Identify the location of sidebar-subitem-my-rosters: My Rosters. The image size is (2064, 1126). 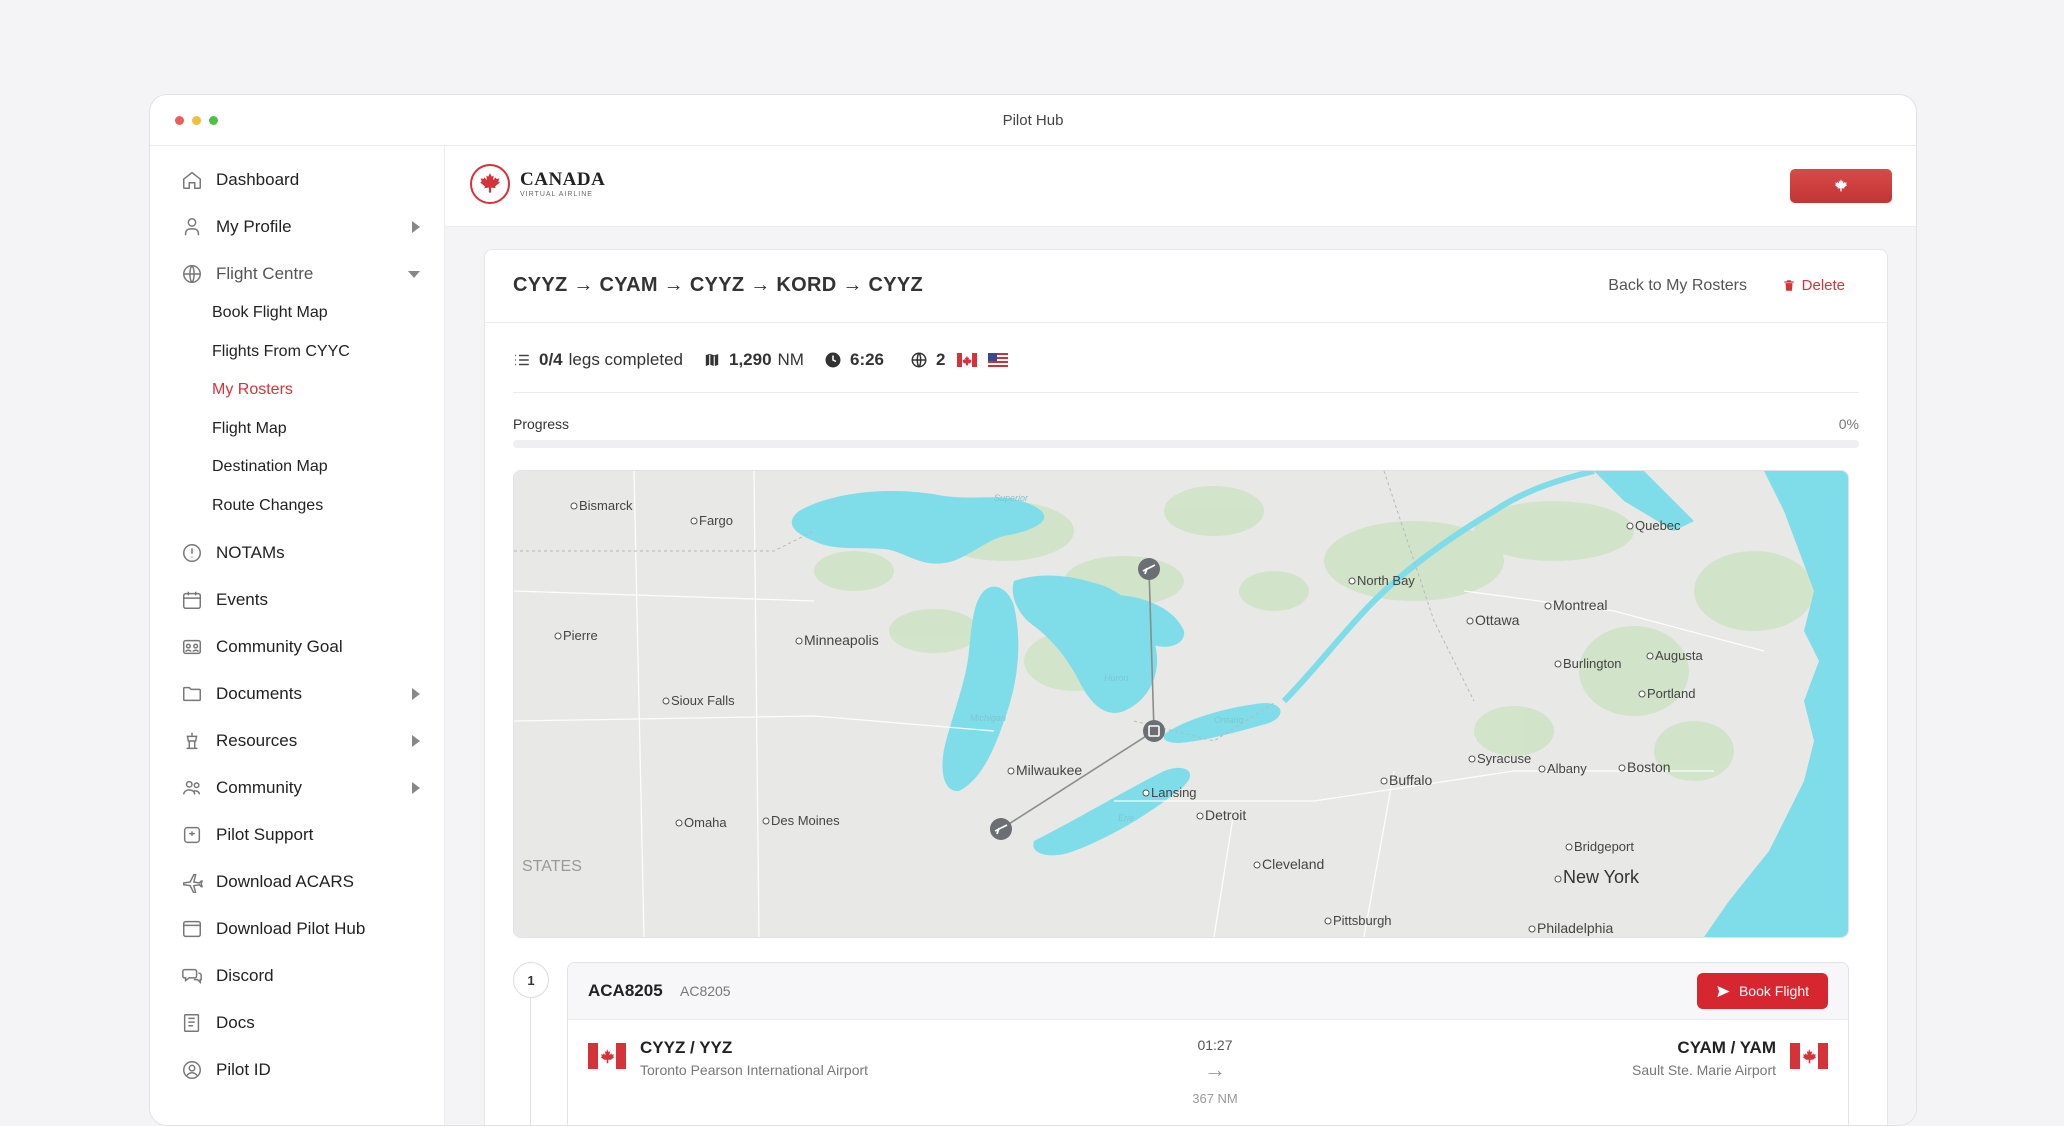
(252, 390).